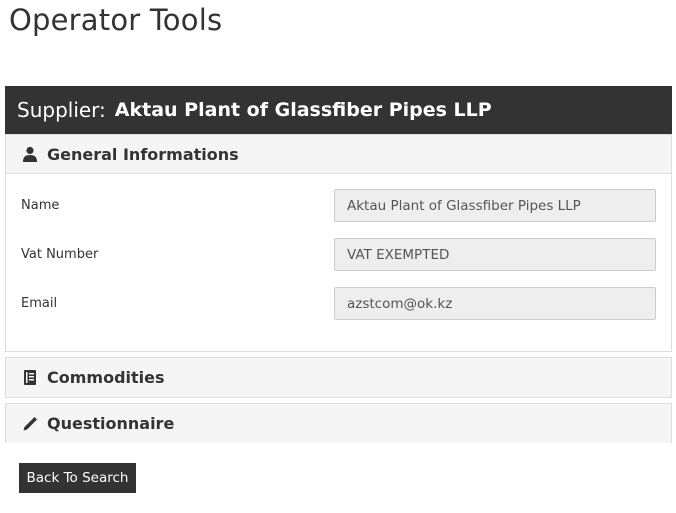  What do you see at coordinates (338, 154) in the screenshot?
I see `general-informations-heading: General Informations` at bounding box center [338, 154].